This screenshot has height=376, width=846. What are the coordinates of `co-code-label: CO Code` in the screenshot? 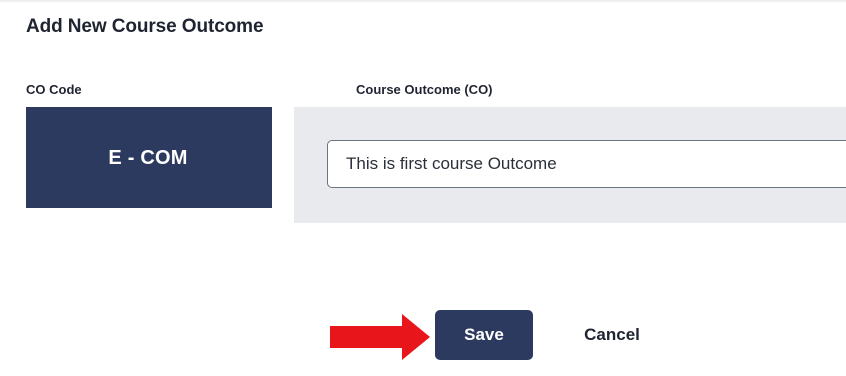 It's located at (54, 89).